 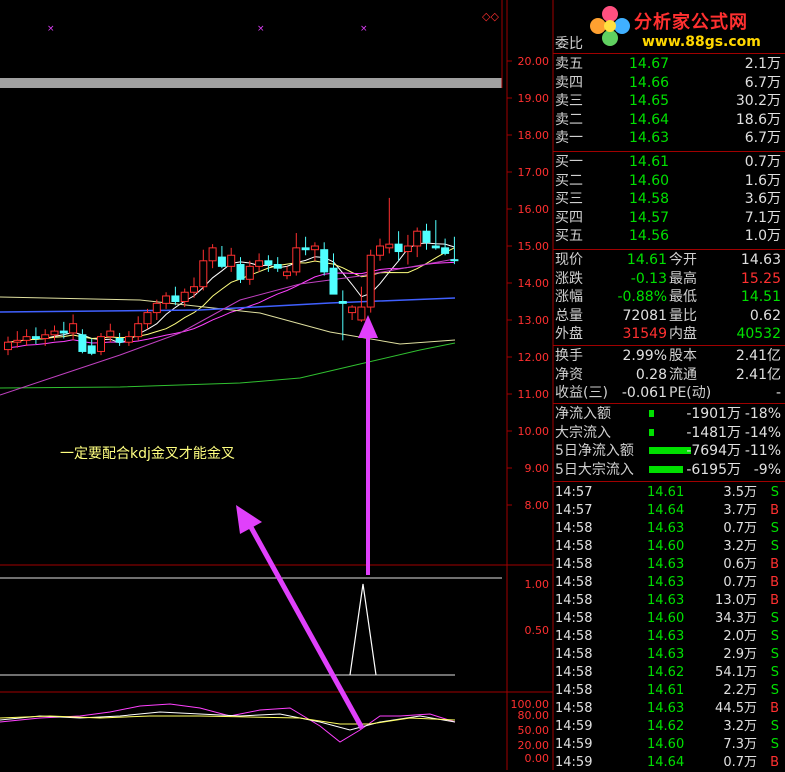 I want to click on quote-row: 现价 14.61 今开 14.63, so click(x=669, y=260).